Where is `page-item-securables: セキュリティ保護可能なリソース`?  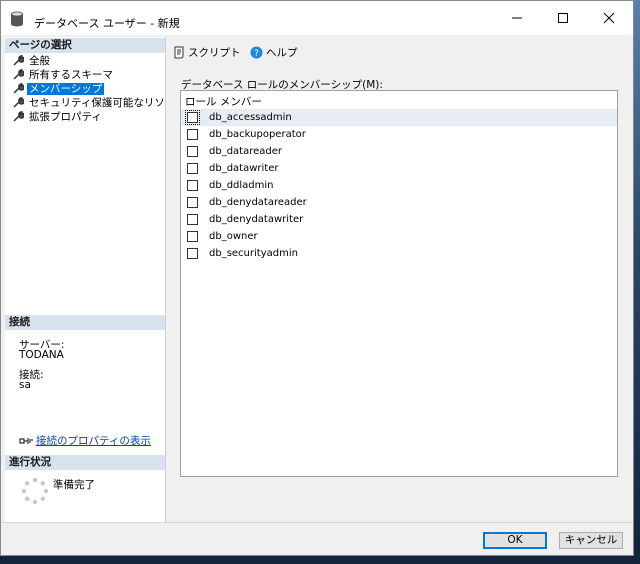
page-item-securables: セキュリティ保護可能なリソース is located at coordinates (100, 103).